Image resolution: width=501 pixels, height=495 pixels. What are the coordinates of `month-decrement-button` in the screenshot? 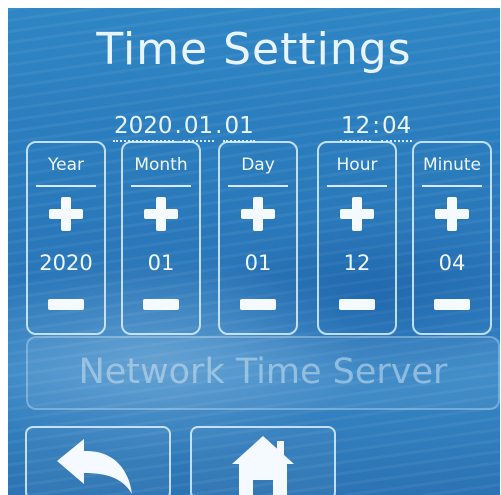 It's located at (161, 305).